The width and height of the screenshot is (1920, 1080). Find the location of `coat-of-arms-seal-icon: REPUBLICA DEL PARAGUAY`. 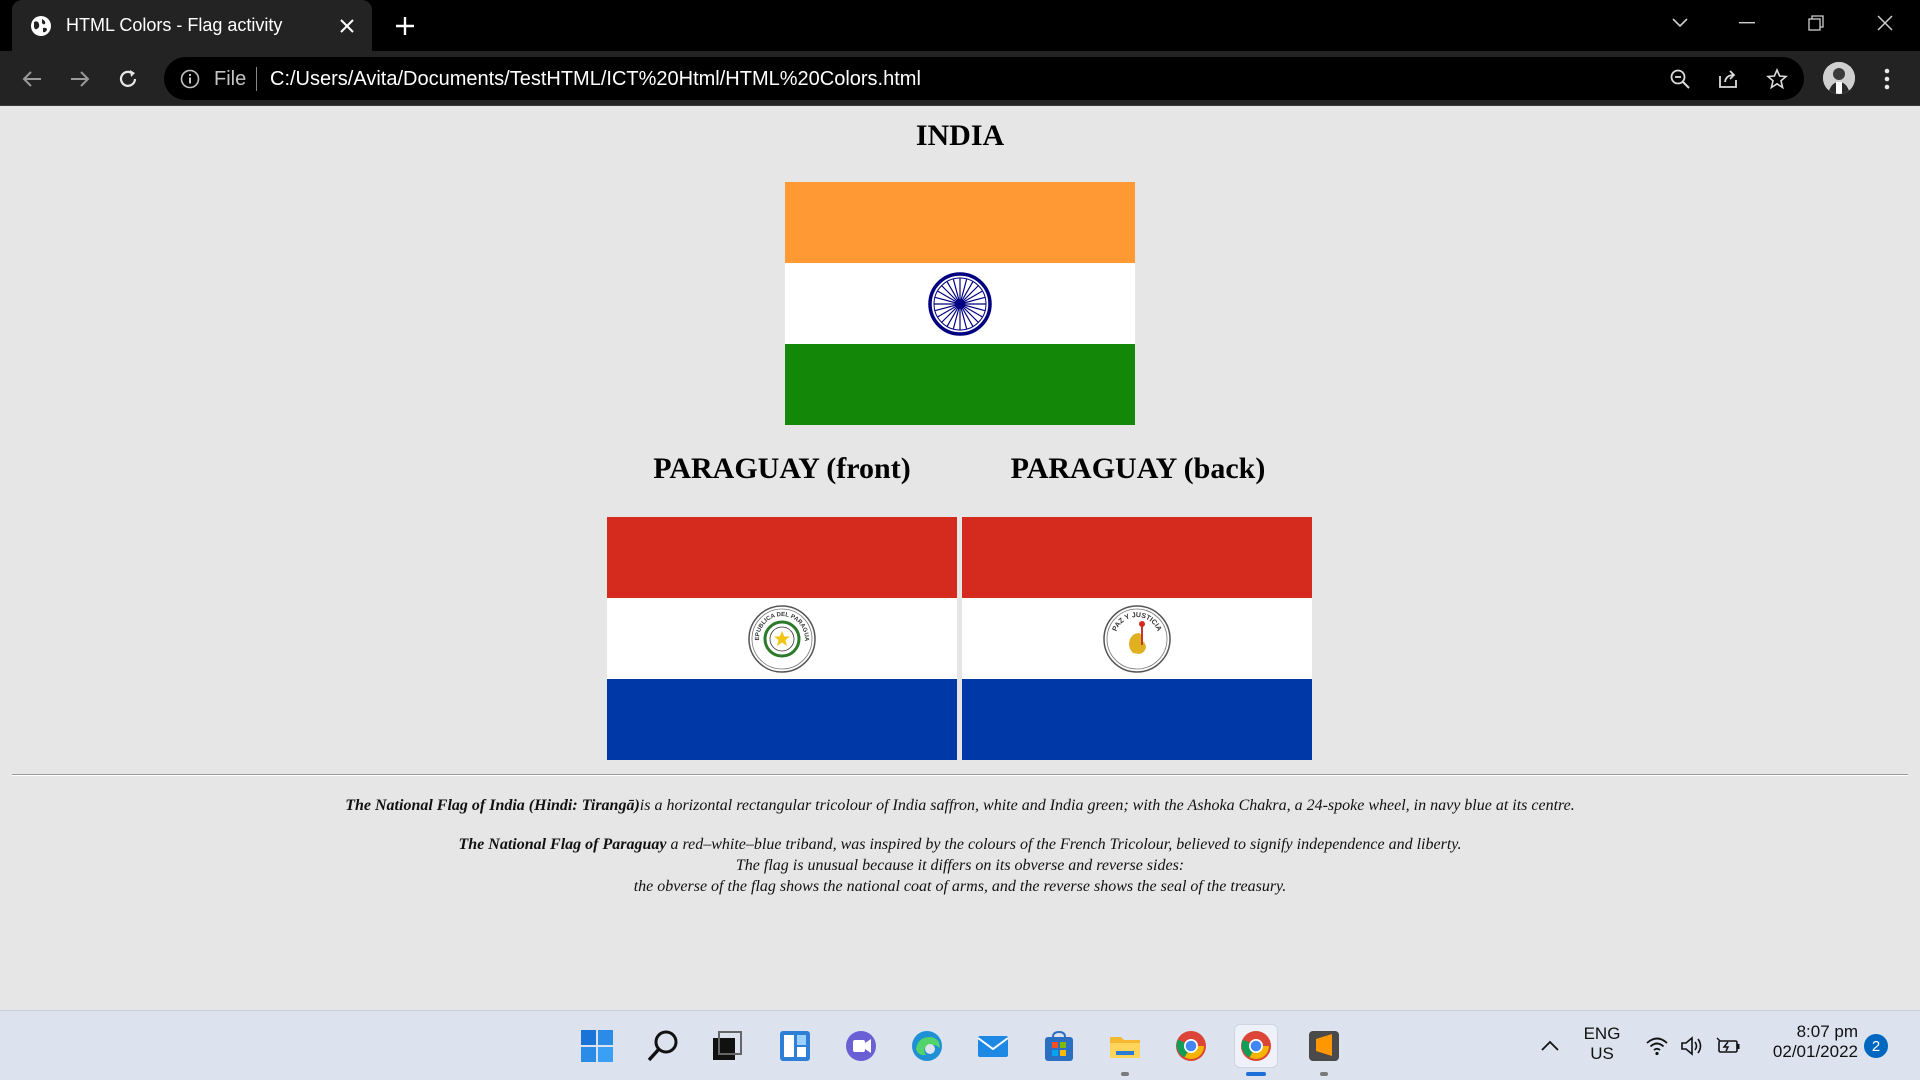

coat-of-arms-seal-icon: REPUBLICA DEL PARAGUAY is located at coordinates (782, 638).